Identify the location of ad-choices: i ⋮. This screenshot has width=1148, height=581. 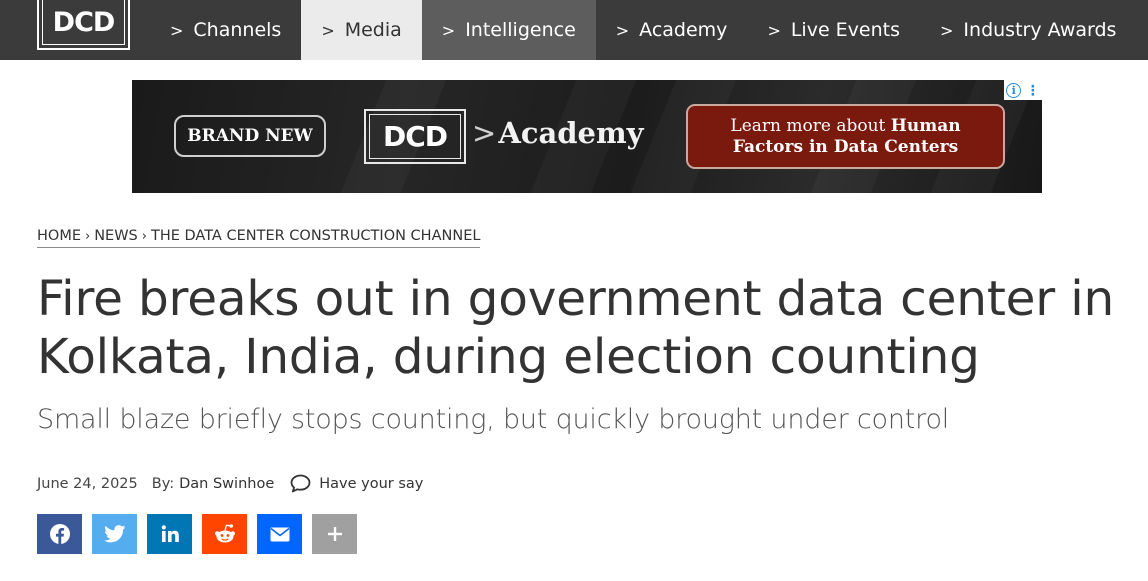
(1023, 90).